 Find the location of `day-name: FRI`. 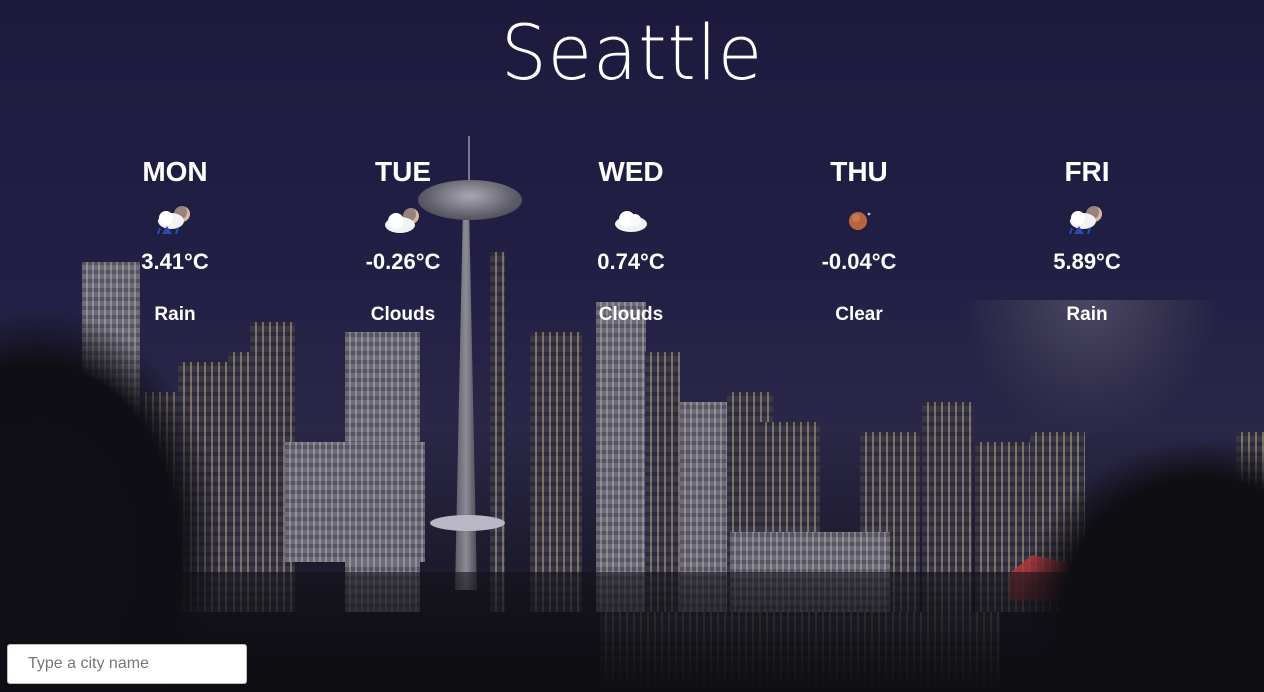

day-name: FRI is located at coordinates (1087, 171).